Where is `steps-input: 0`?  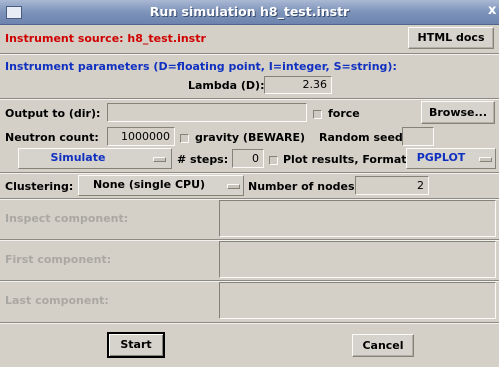
steps-input: 0 is located at coordinates (248, 158).